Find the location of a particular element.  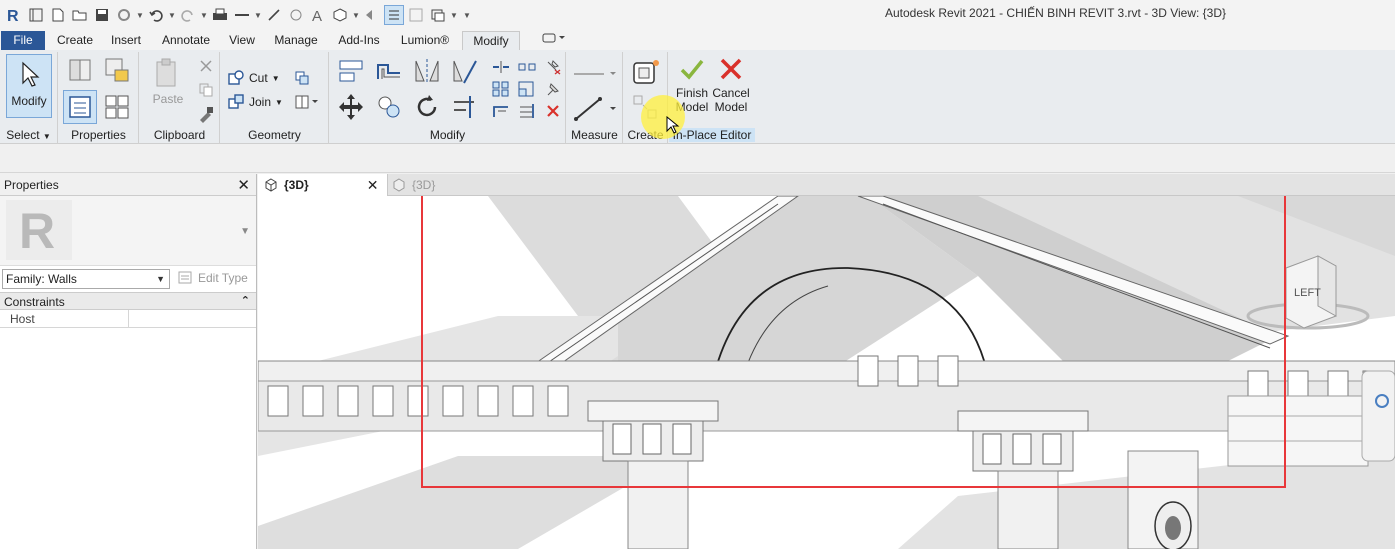

trim-to-corner-icon is located at coordinates (501, 111).